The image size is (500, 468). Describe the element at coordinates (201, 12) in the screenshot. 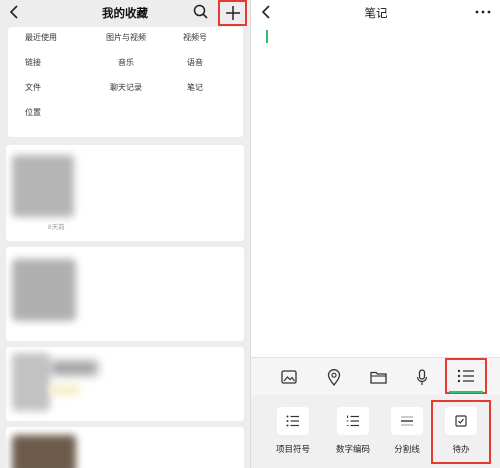

I see `search-icon` at that location.